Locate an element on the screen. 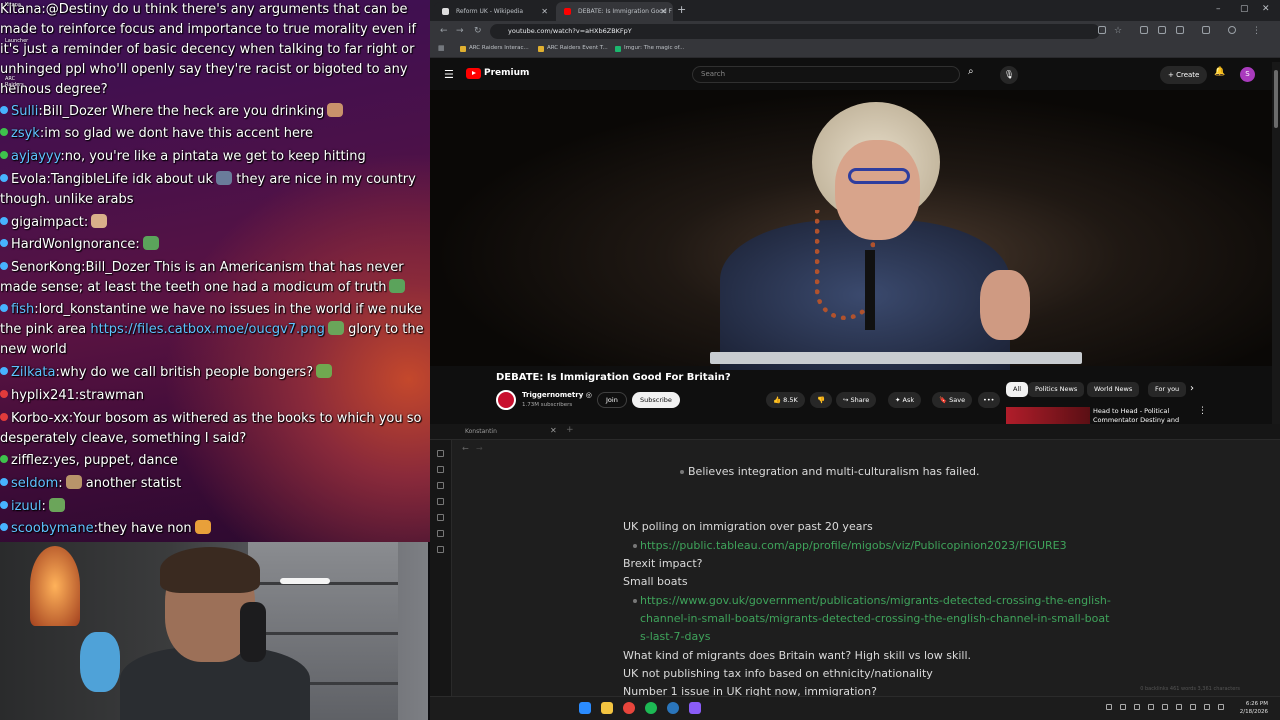 The image size is (1280, 720). apps-icon: ▦ is located at coordinates (441, 48).